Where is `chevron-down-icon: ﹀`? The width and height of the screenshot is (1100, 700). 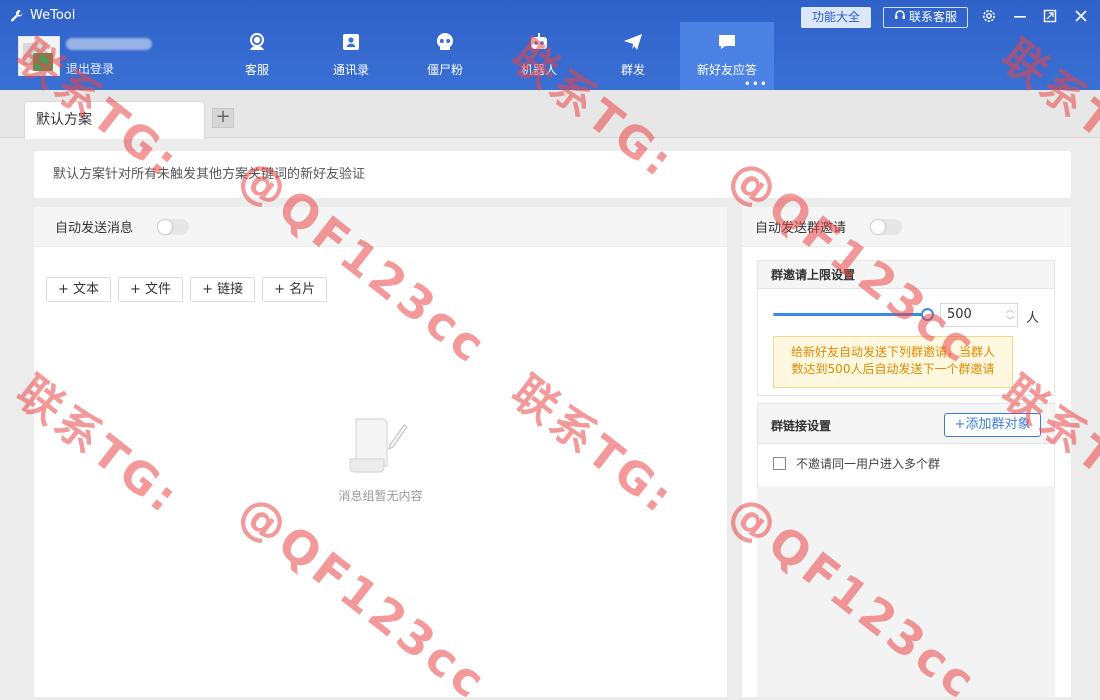 chevron-down-icon: ﹀ is located at coordinates (1010, 320).